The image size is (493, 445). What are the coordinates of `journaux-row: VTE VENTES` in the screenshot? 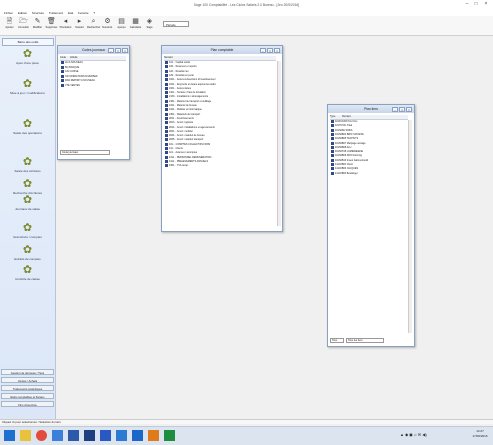 It's located at (93, 85).